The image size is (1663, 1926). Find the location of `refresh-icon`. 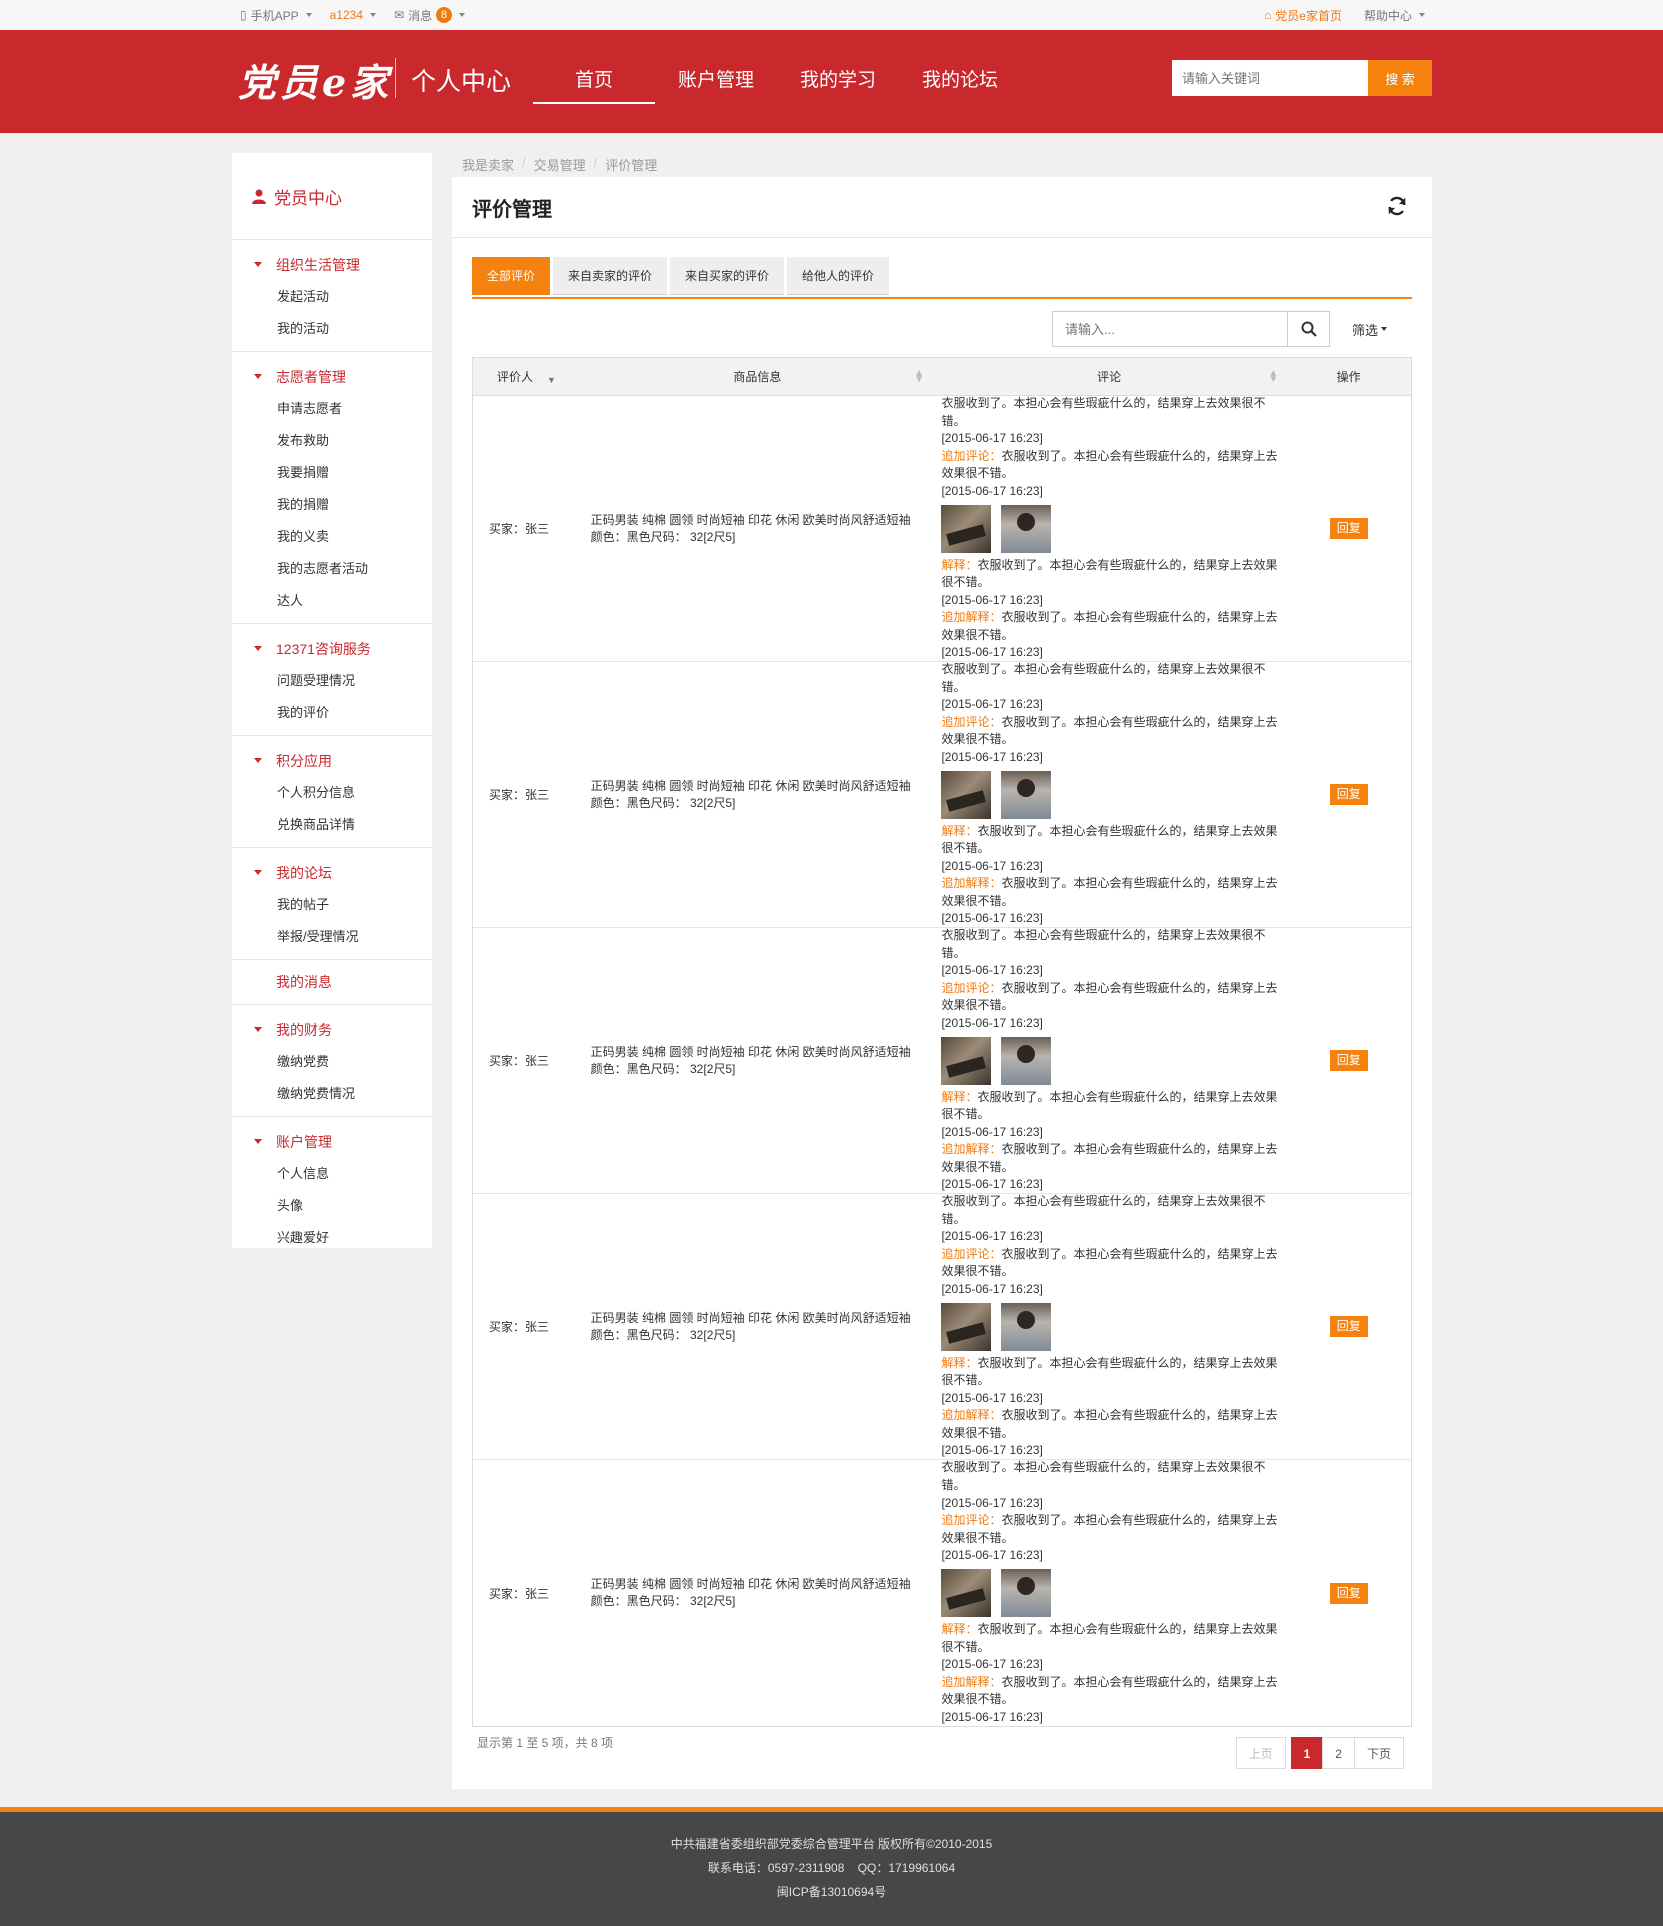

refresh-icon is located at coordinates (1397, 206).